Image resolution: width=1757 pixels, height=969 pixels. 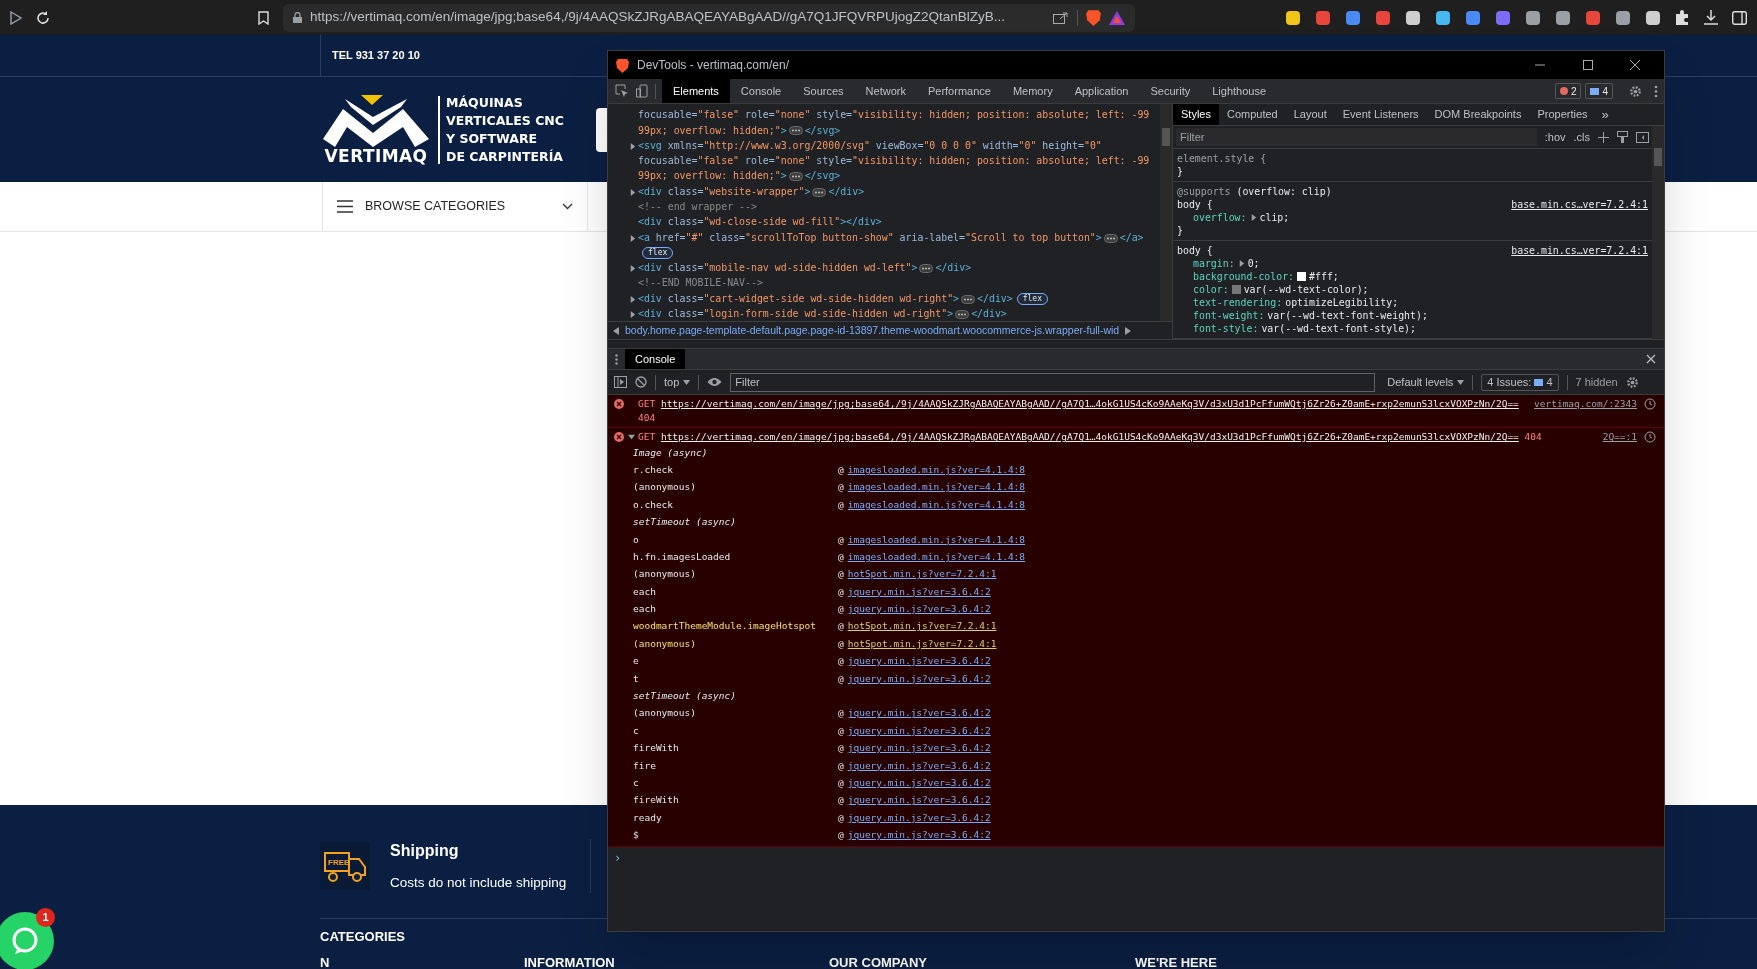 I want to click on devtools-tab: Performance, so click(x=959, y=91).